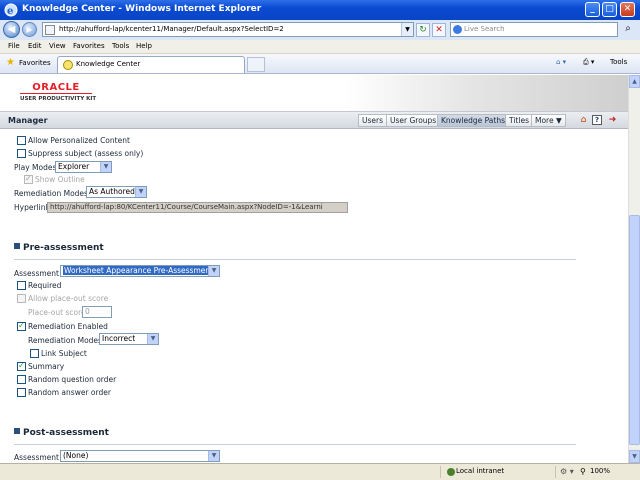  What do you see at coordinates (21, 140) in the screenshot?
I see `allow-personalized-checkbox` at bounding box center [21, 140].